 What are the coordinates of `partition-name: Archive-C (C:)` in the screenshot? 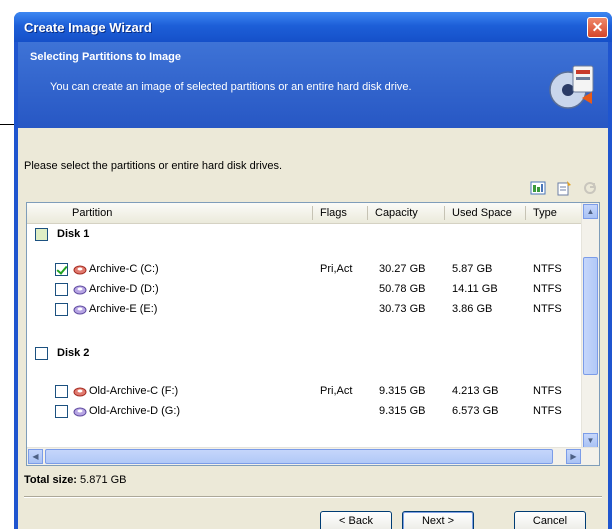 It's located at (124, 269).